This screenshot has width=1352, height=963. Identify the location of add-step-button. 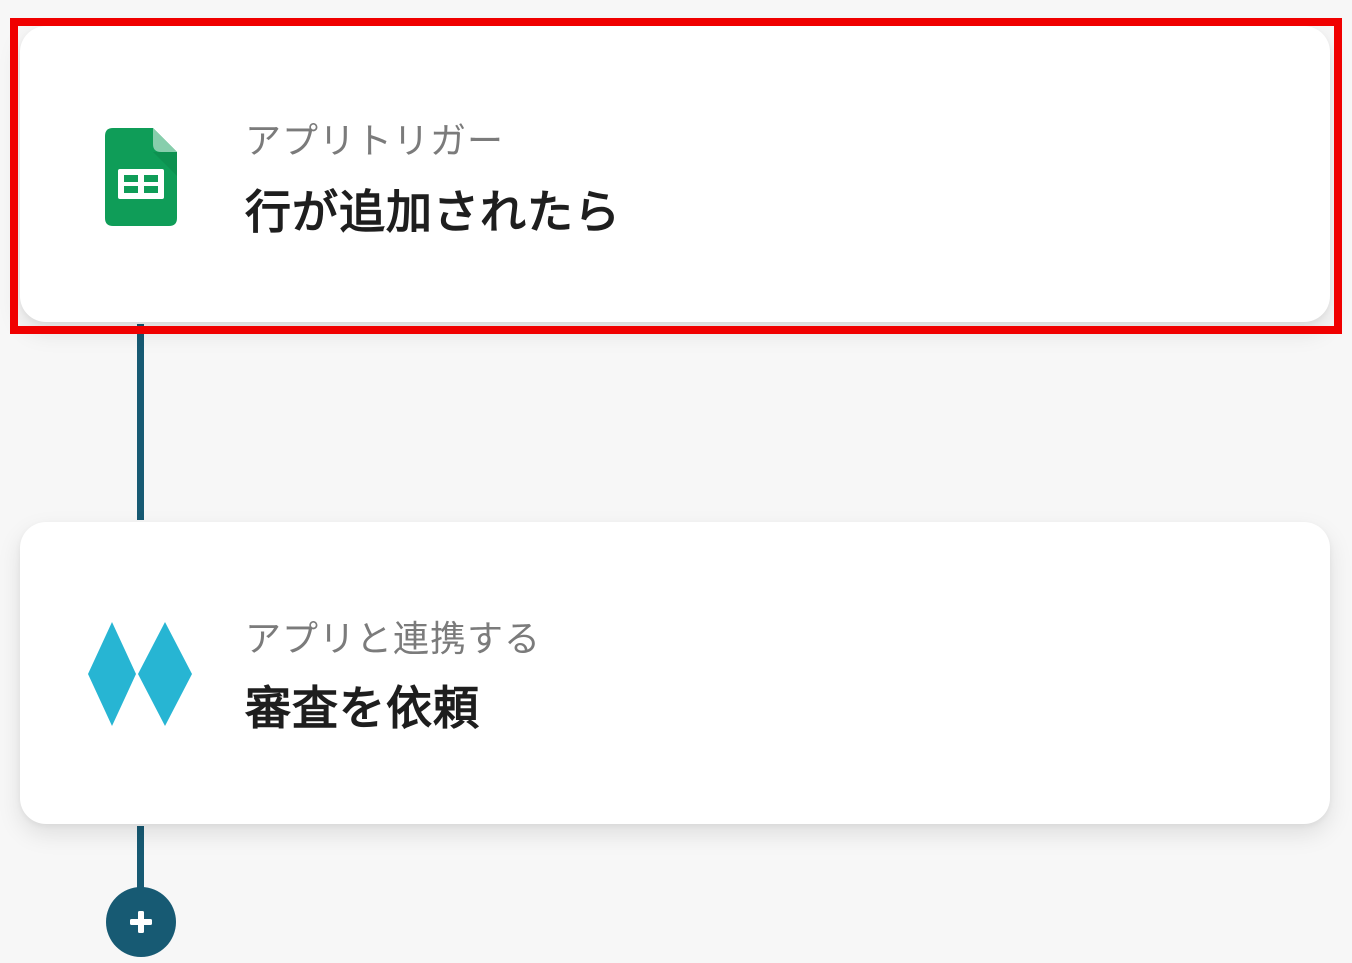
(141, 922).